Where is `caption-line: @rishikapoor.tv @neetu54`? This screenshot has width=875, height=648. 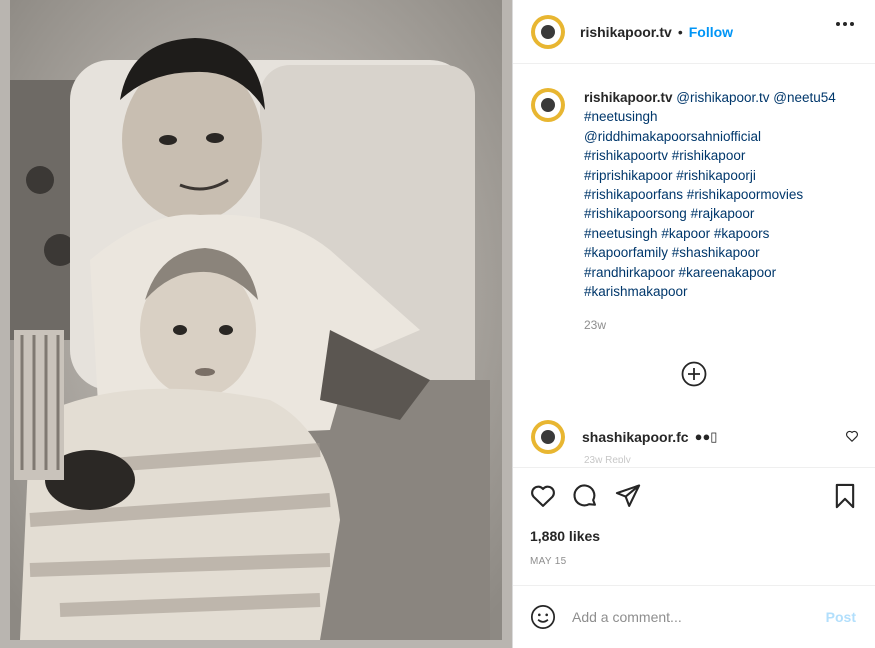 caption-line: @rishikapoor.tv @neetu54 is located at coordinates (756, 97).